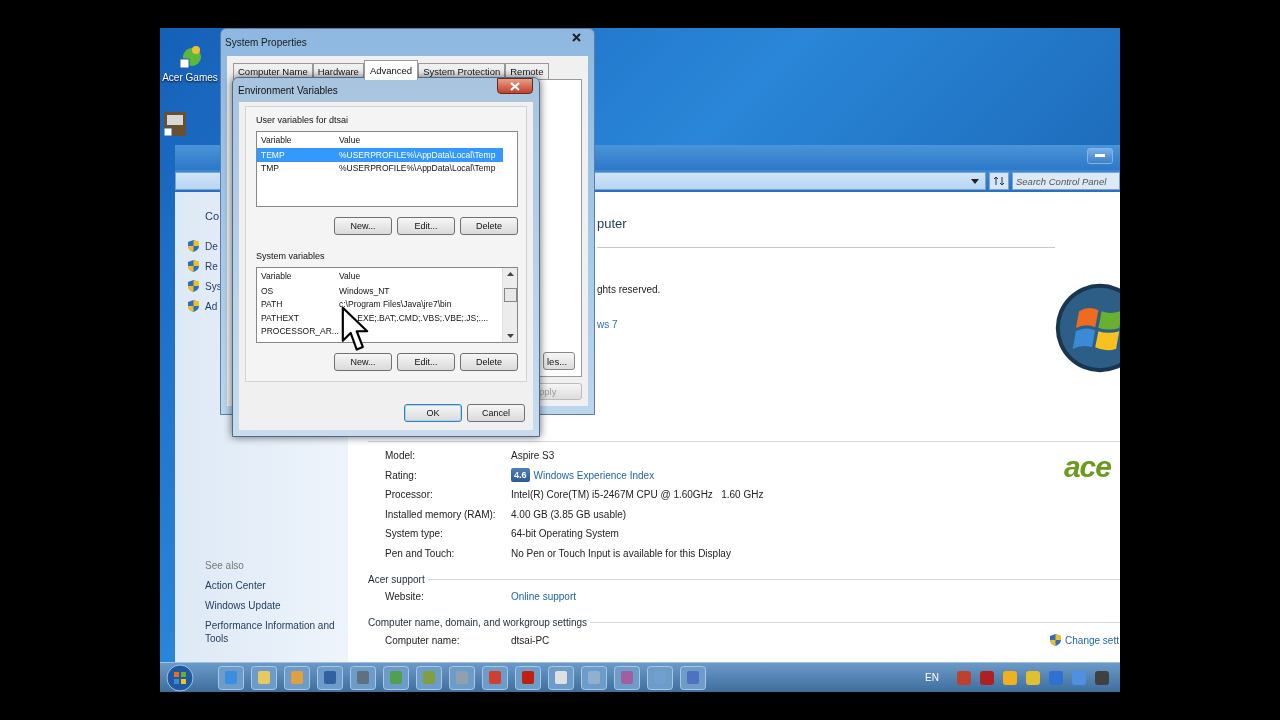 The width and height of the screenshot is (1280, 720). I want to click on see-also-link: Action Center, so click(275, 585).